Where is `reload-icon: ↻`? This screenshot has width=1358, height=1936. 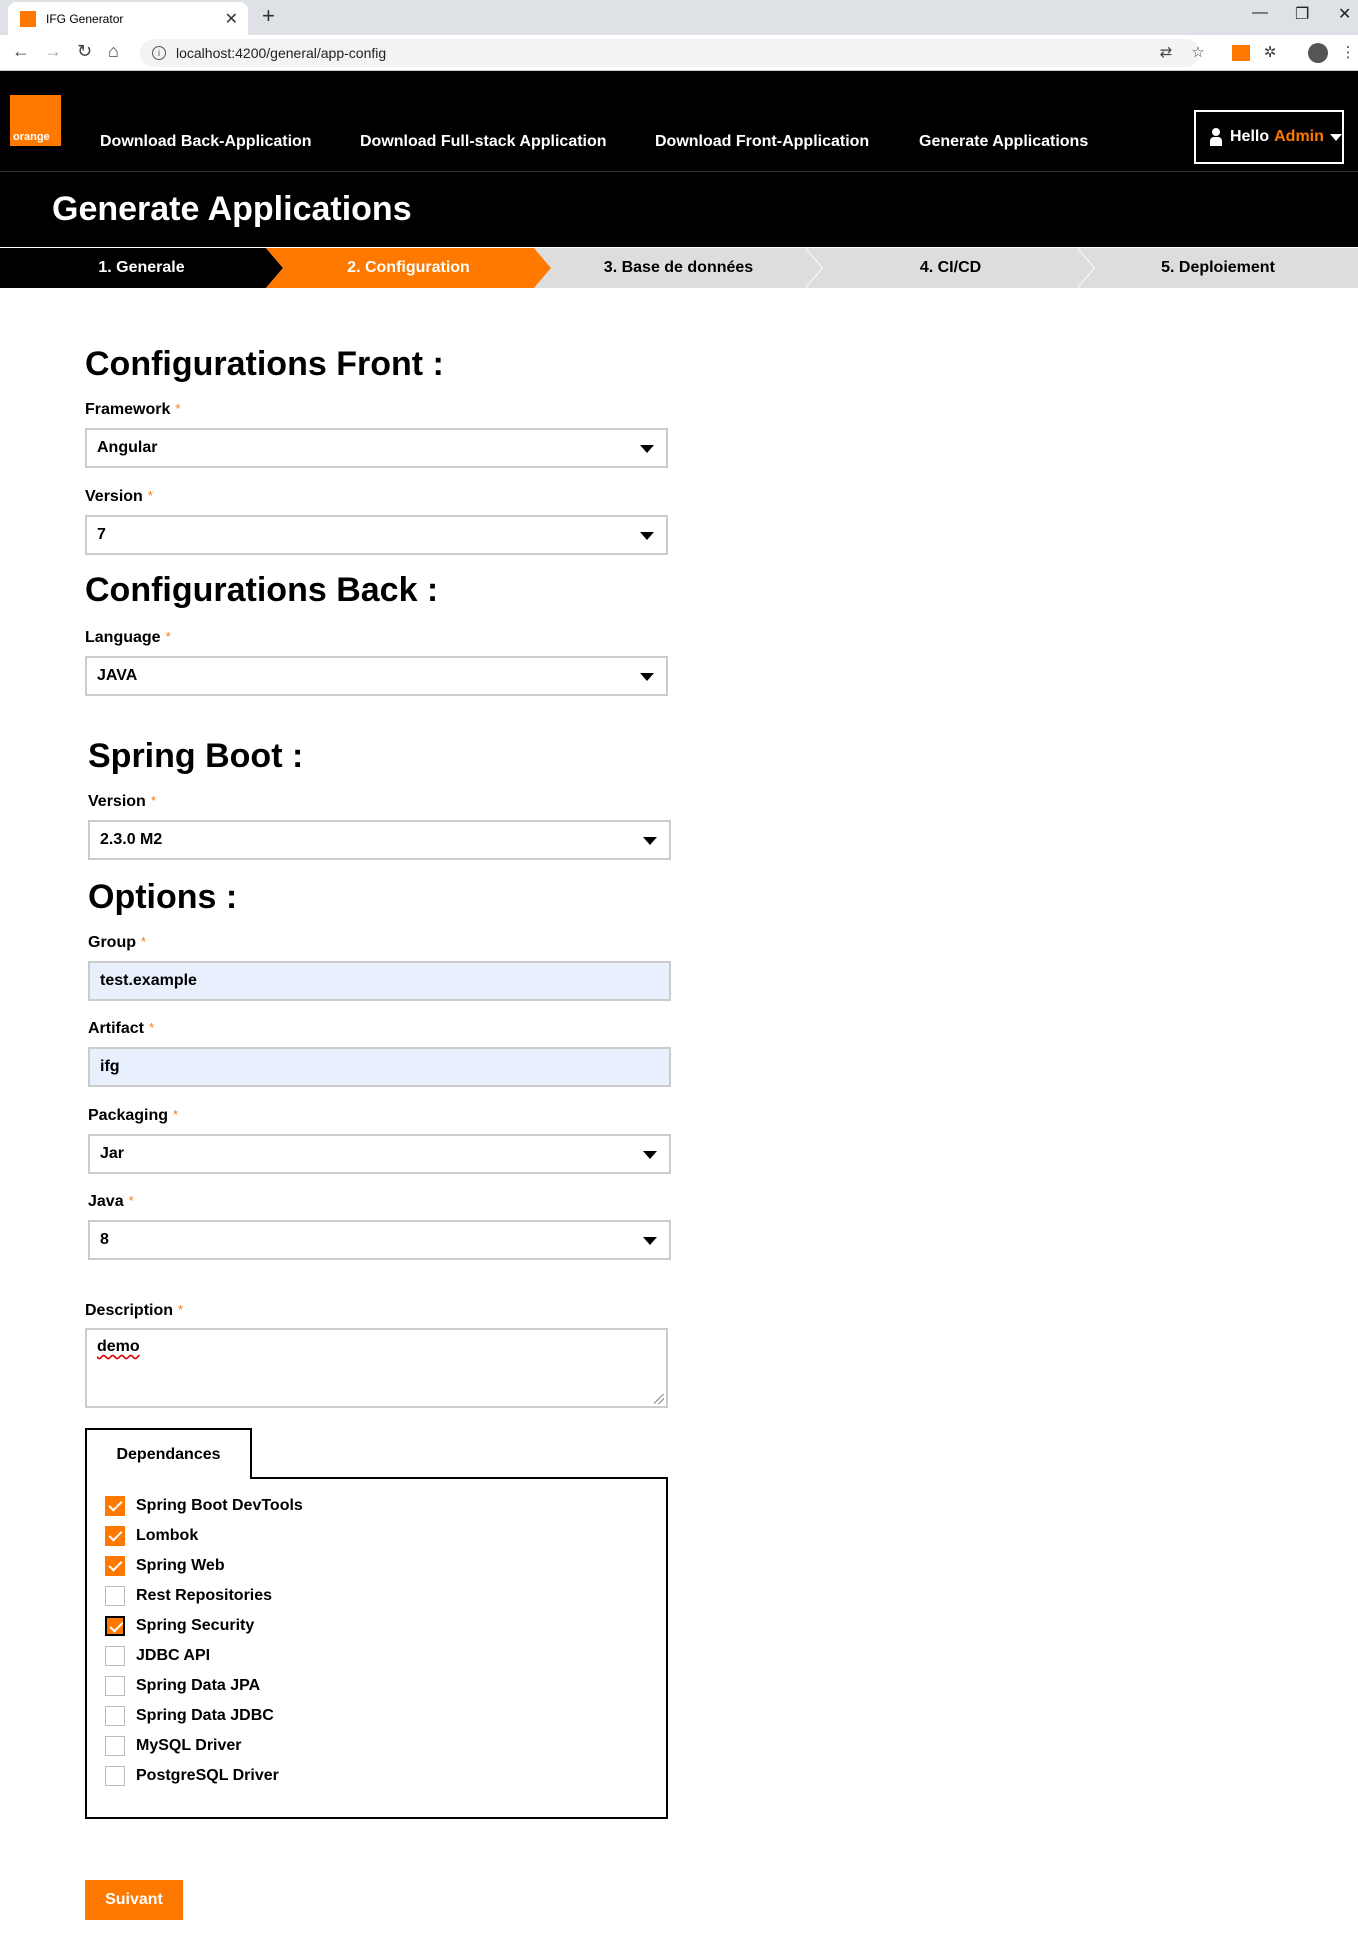
reload-icon: ↻ is located at coordinates (84, 51).